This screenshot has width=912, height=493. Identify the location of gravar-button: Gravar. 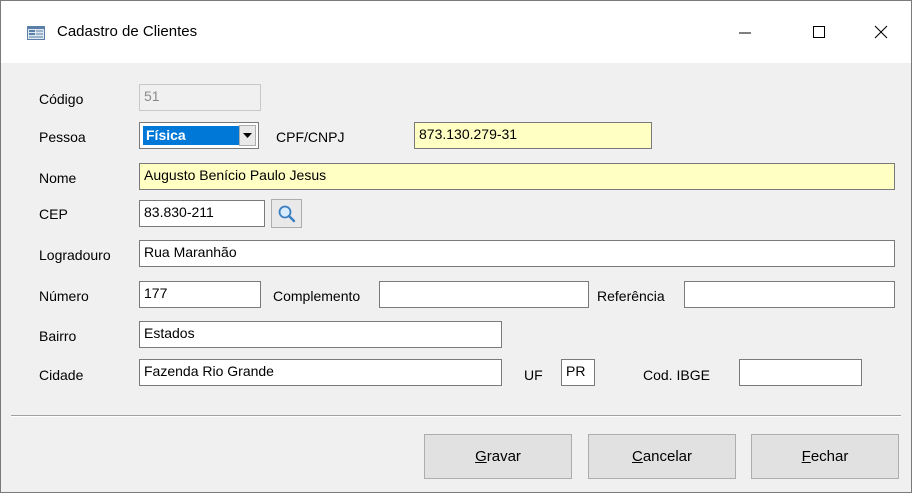
(498, 456).